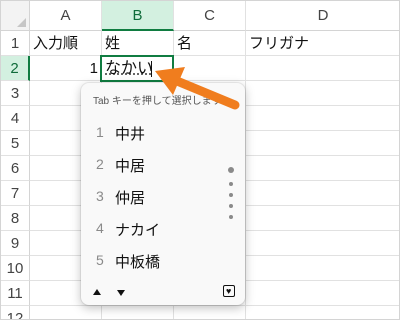 Image resolution: width=400 pixels, height=320 pixels. I want to click on ime-candidate-3: 3 仲居, so click(156, 197).